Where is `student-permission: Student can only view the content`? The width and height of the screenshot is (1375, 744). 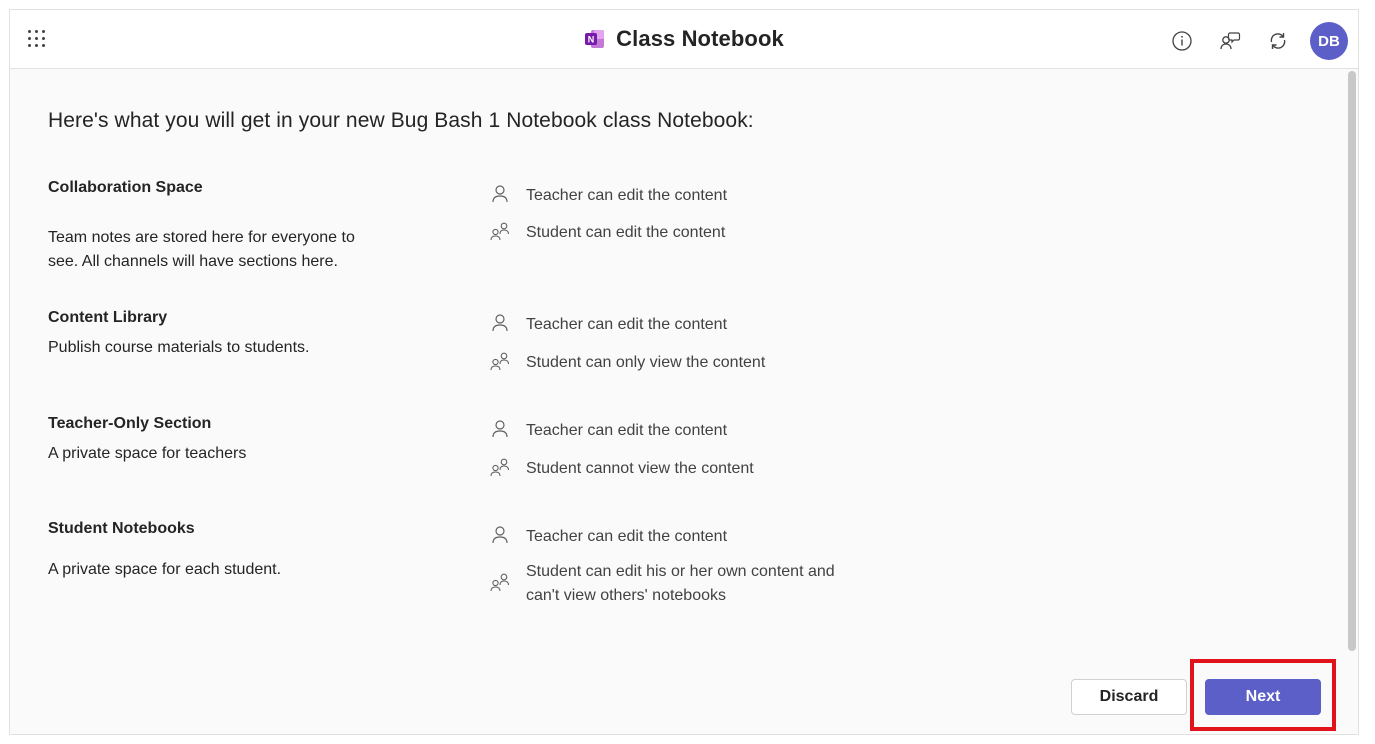 student-permission: Student can only view the content is located at coordinates (678, 363).